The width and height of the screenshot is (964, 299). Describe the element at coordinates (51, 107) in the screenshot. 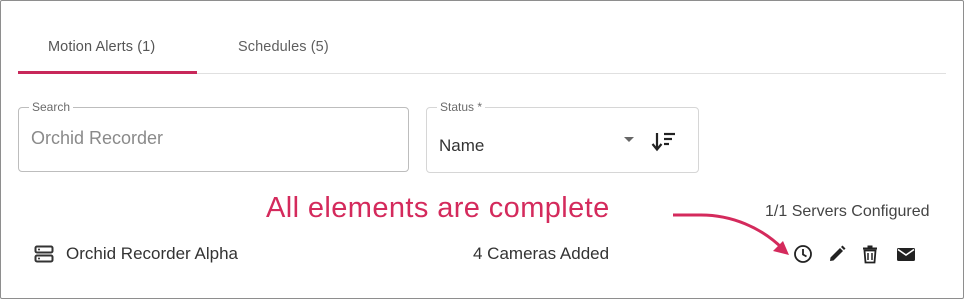

I see `search-label: Search` at that location.